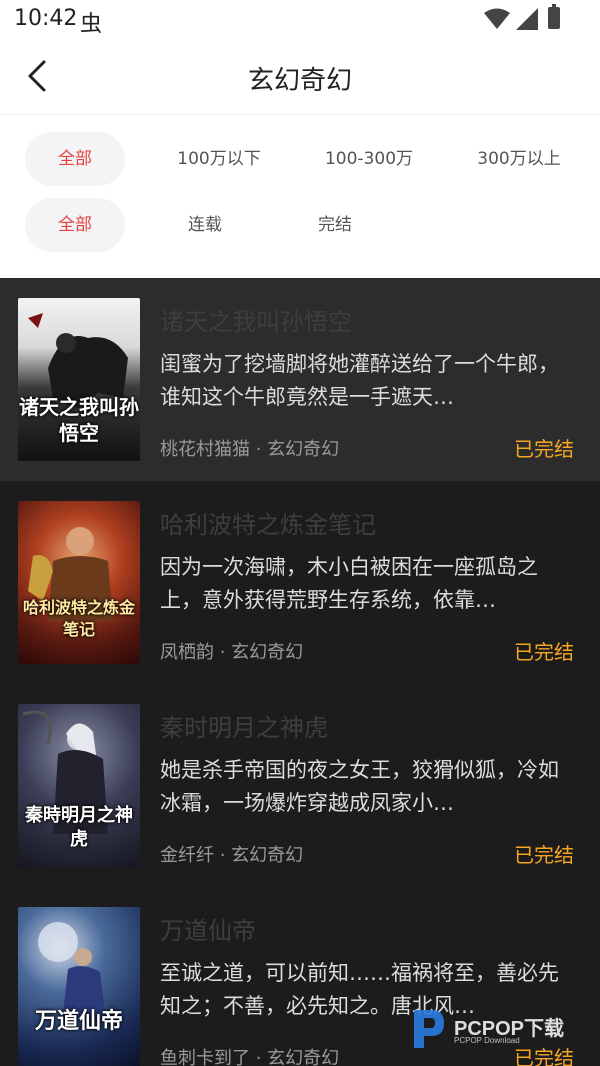 The image size is (600, 1066). Describe the element at coordinates (208, 931) in the screenshot. I see `book-title: 万道仙帝` at that location.